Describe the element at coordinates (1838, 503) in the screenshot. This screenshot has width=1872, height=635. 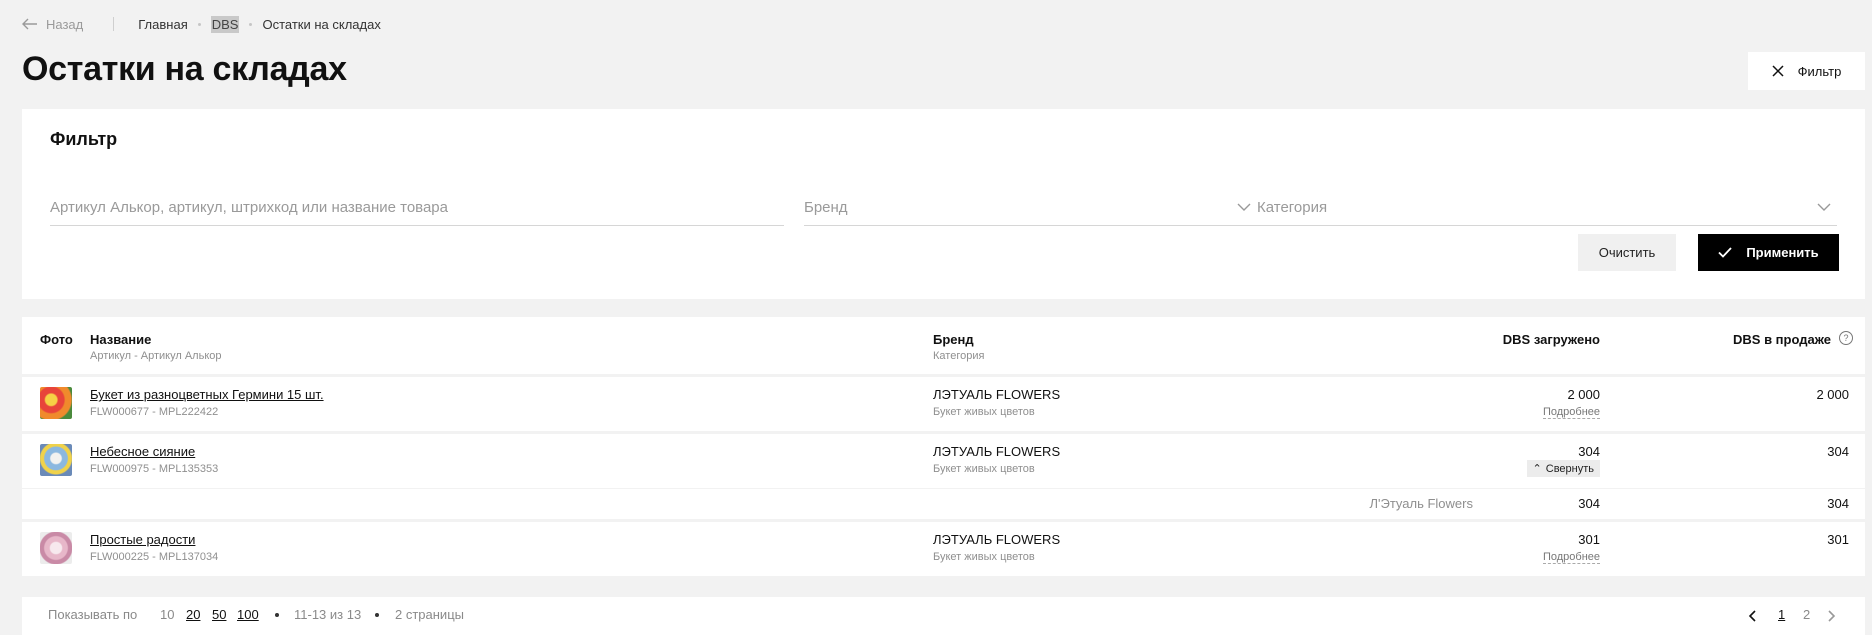
I see `warehouse-on-sale-value: 304` at that location.